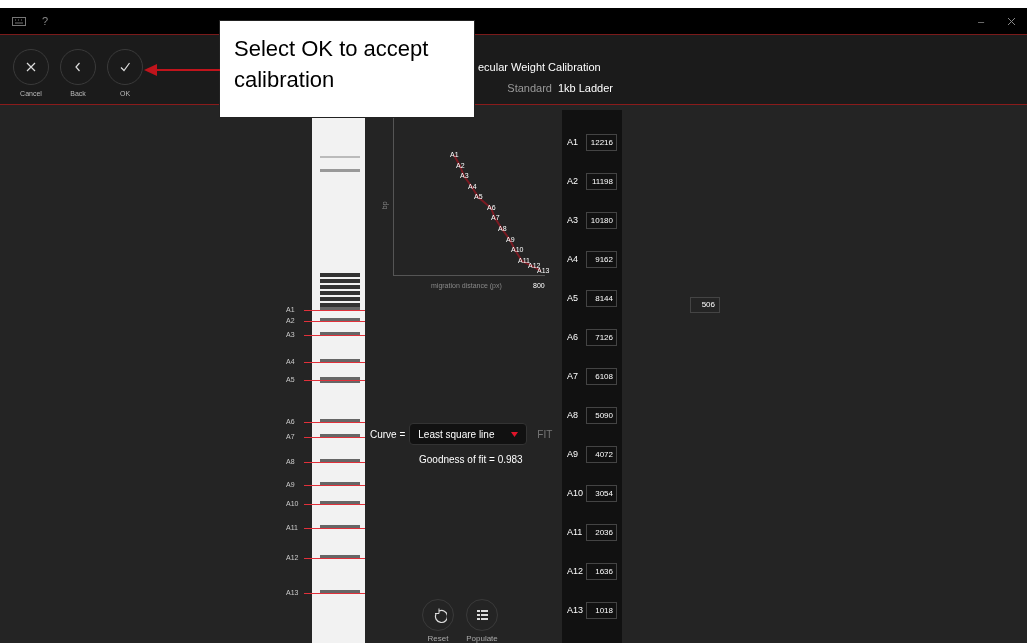  What do you see at coordinates (388, 434) in the screenshot?
I see `curve-label: Curve =` at bounding box center [388, 434].